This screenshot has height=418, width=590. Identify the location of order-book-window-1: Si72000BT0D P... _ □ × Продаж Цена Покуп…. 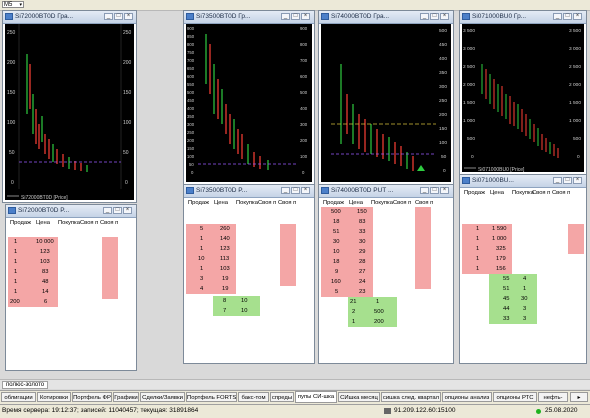
(71, 287).